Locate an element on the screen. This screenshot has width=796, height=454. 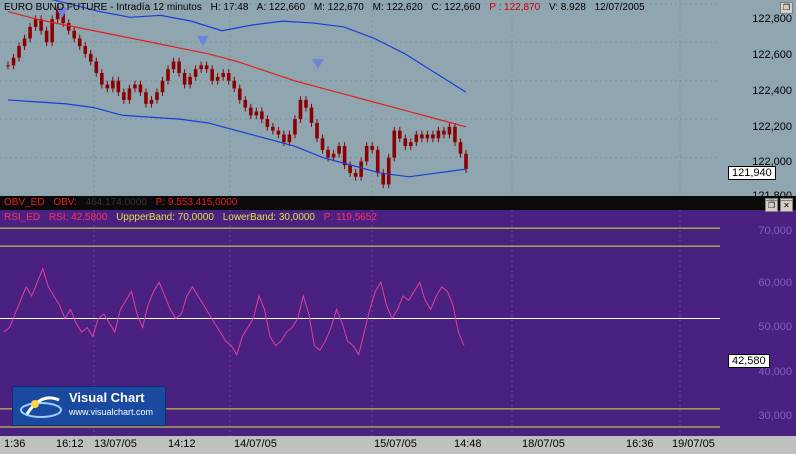
hour-value: H: 17:48 is located at coordinates (229, 7).